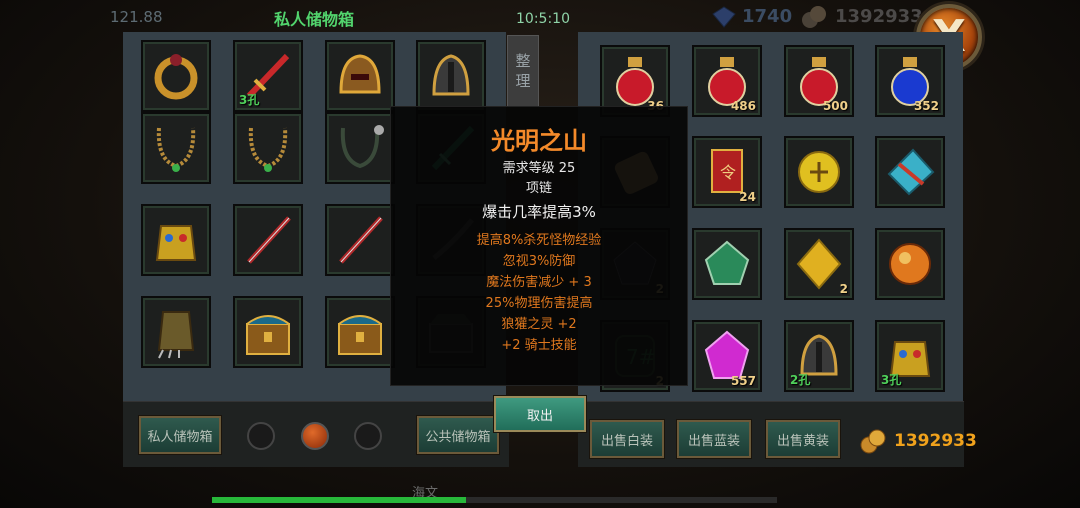 Image resolution: width=1080 pixels, height=508 pixels. What do you see at coordinates (819, 81) in the screenshot?
I see `public-slot: 500` at bounding box center [819, 81].